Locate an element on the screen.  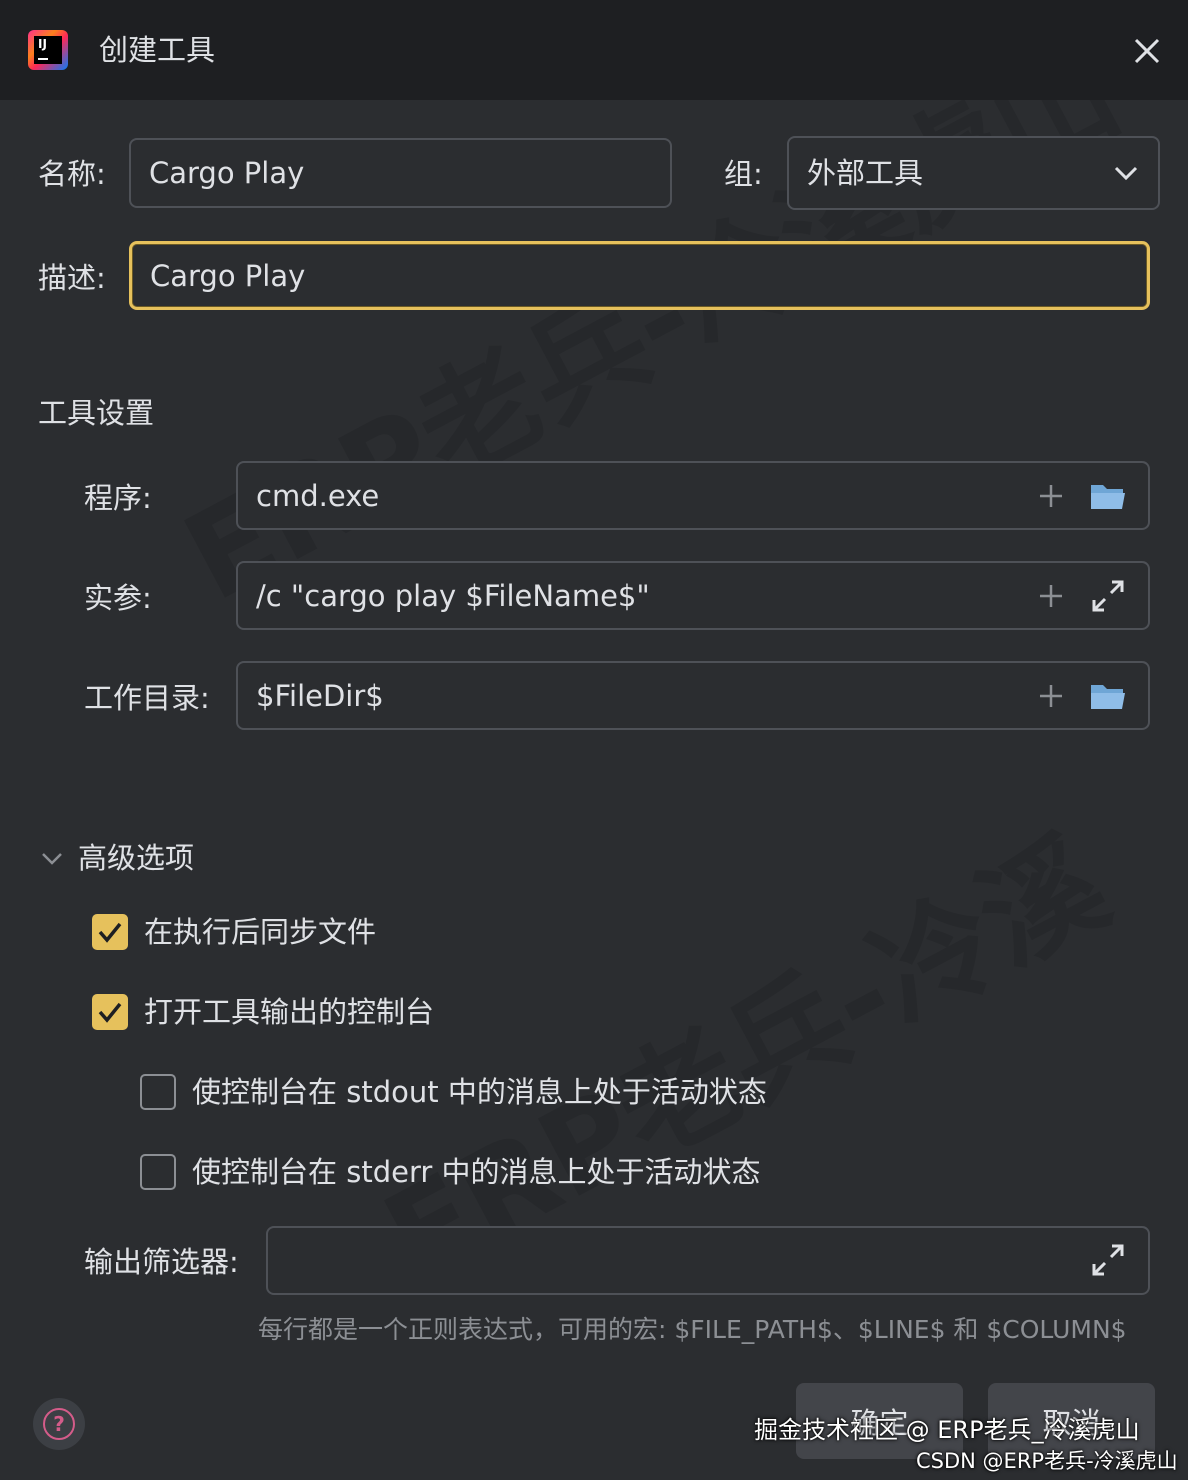
close-button is located at coordinates (1147, 51).